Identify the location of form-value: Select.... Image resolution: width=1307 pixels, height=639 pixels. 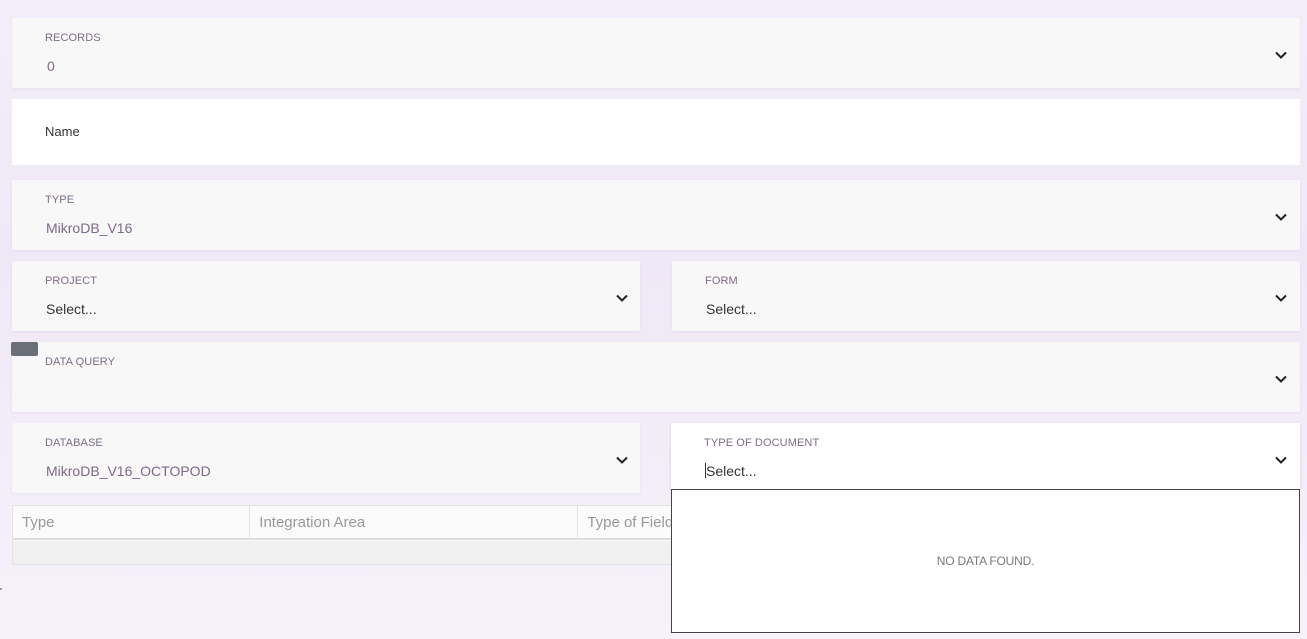
(731, 309).